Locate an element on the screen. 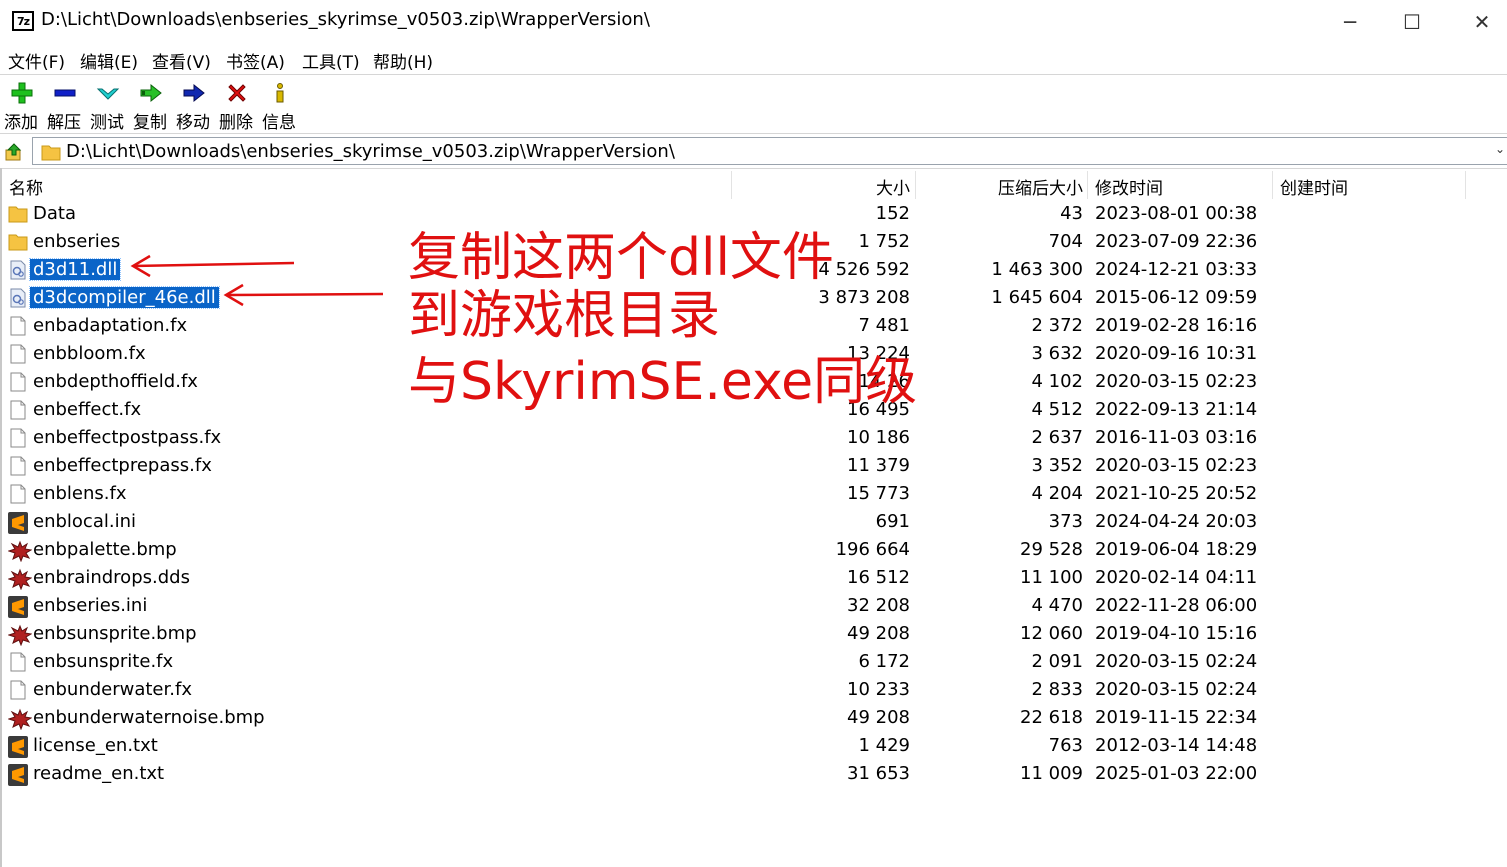 The height and width of the screenshot is (867, 1507). arrow-to-d3d11 is located at coordinates (213, 264).